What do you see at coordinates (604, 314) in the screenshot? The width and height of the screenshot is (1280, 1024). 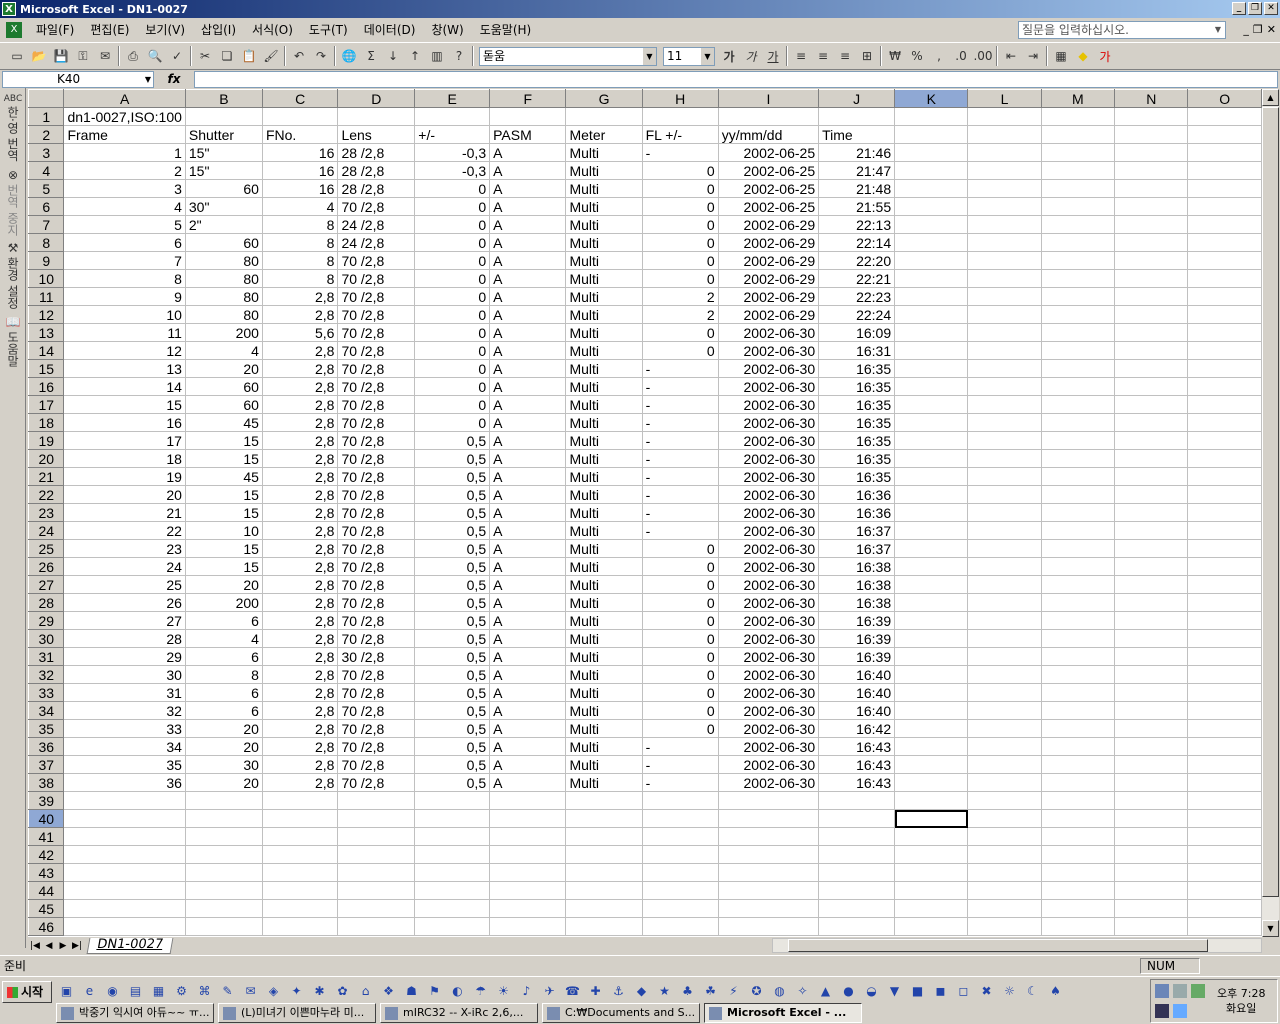 I see `cell-G12: Multi` at bounding box center [604, 314].